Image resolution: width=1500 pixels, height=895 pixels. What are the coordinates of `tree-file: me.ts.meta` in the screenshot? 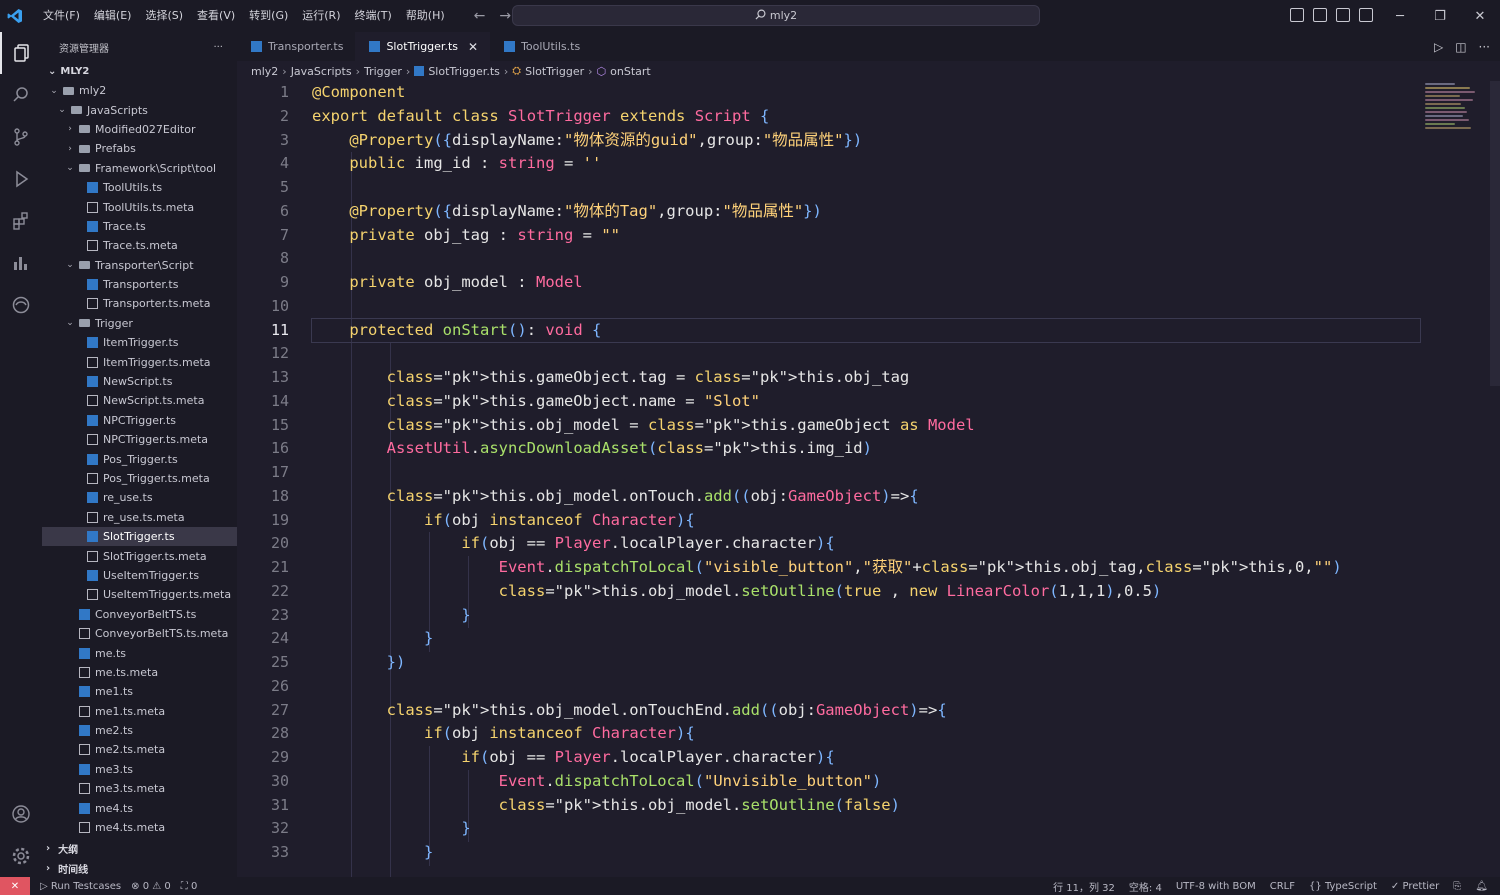 It's located at (139, 672).